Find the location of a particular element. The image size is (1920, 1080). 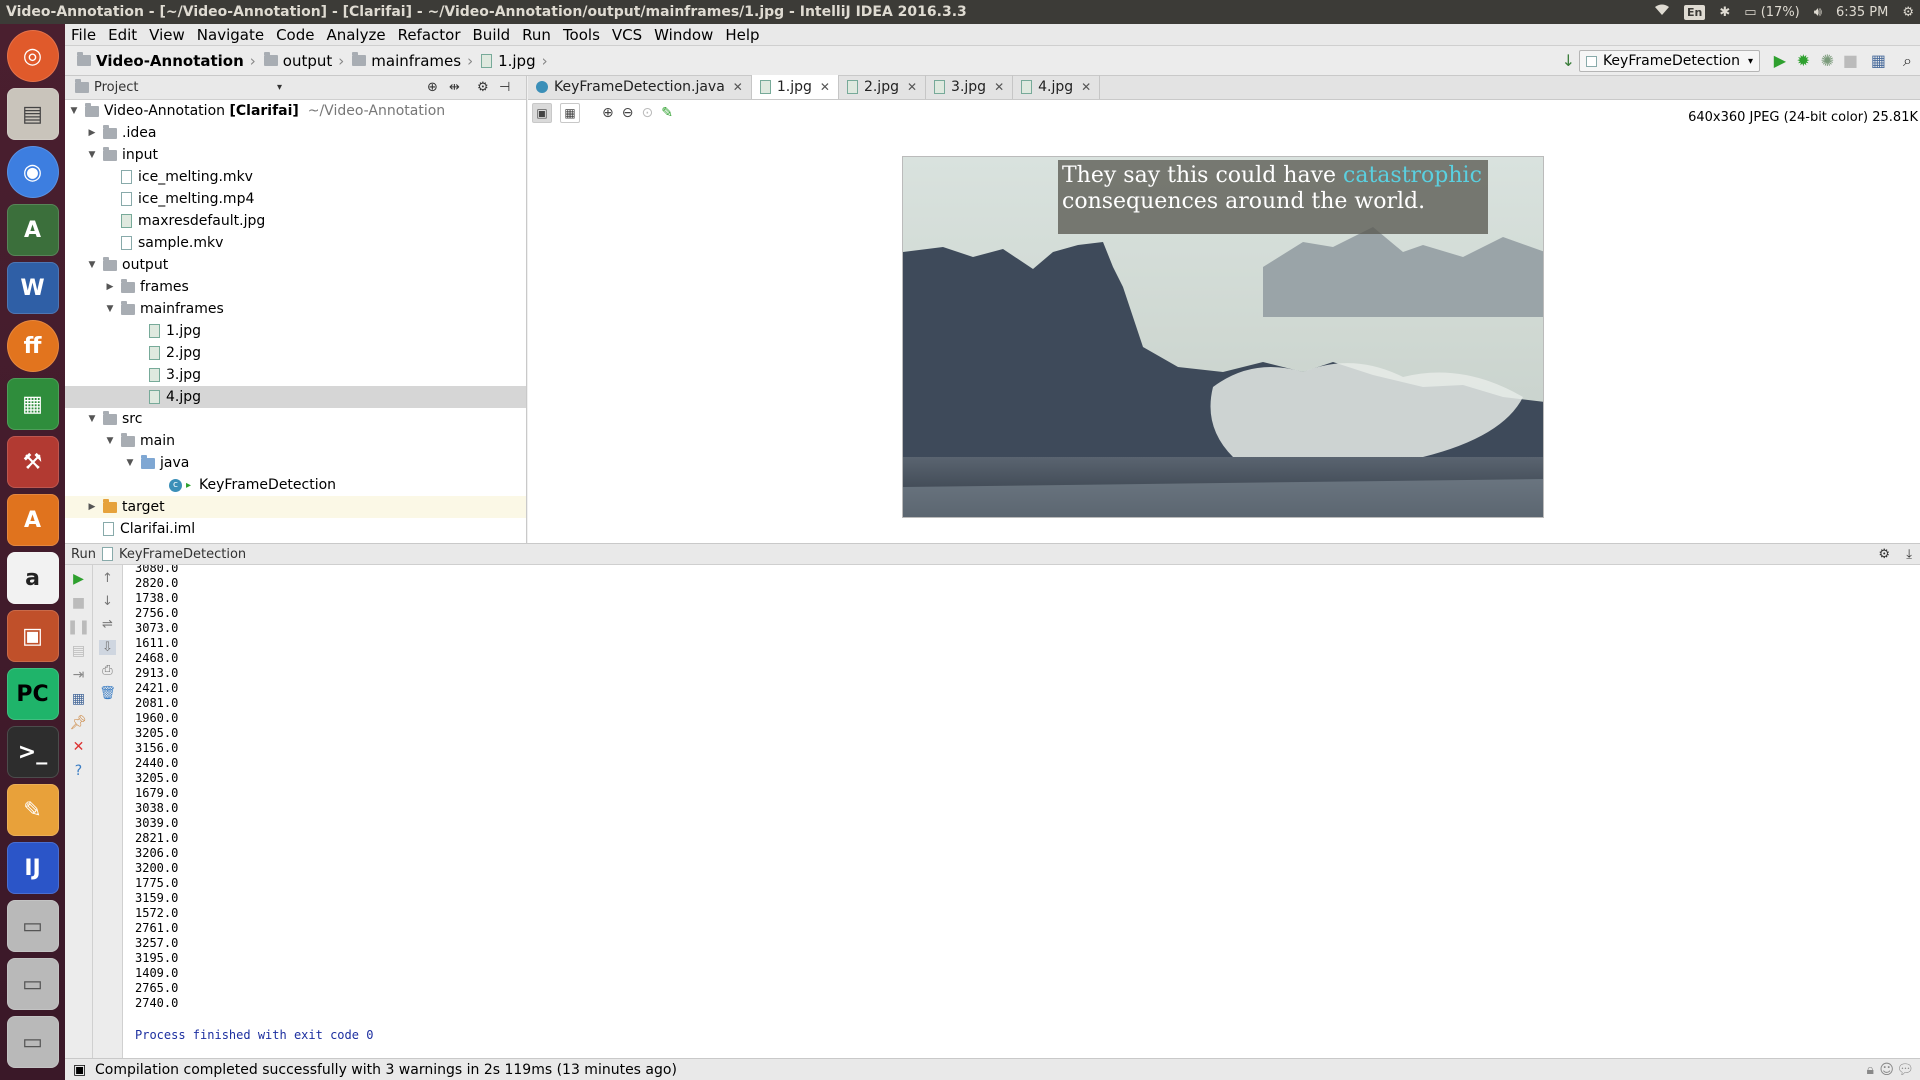

zoom-out-icon: ⊖ is located at coordinates (628, 113).